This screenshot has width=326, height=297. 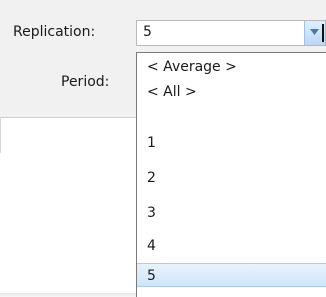 I want to click on dropdown-option-all: < All >, so click(x=231, y=92).